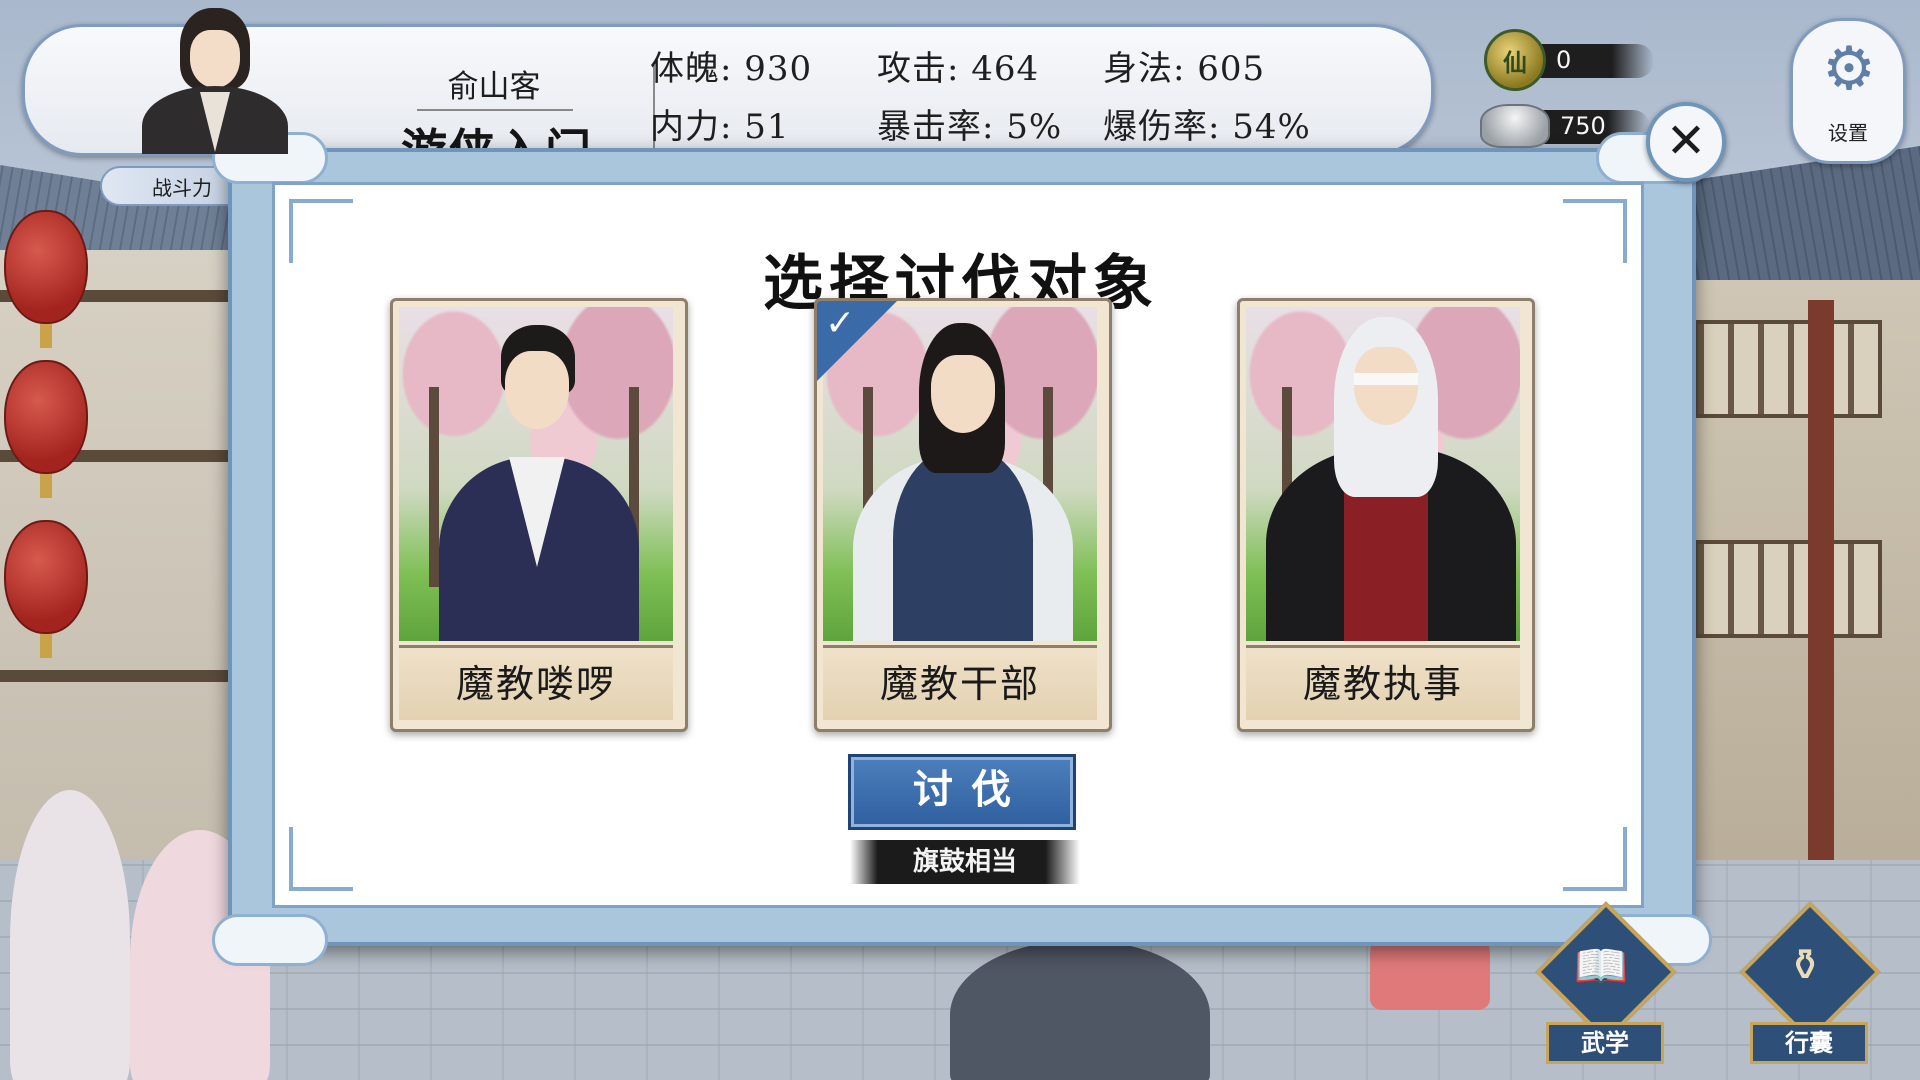 This screenshot has width=1920, height=1080. What do you see at coordinates (720, 127) in the screenshot?
I see `stat-inner-force: 内力: 51` at bounding box center [720, 127].